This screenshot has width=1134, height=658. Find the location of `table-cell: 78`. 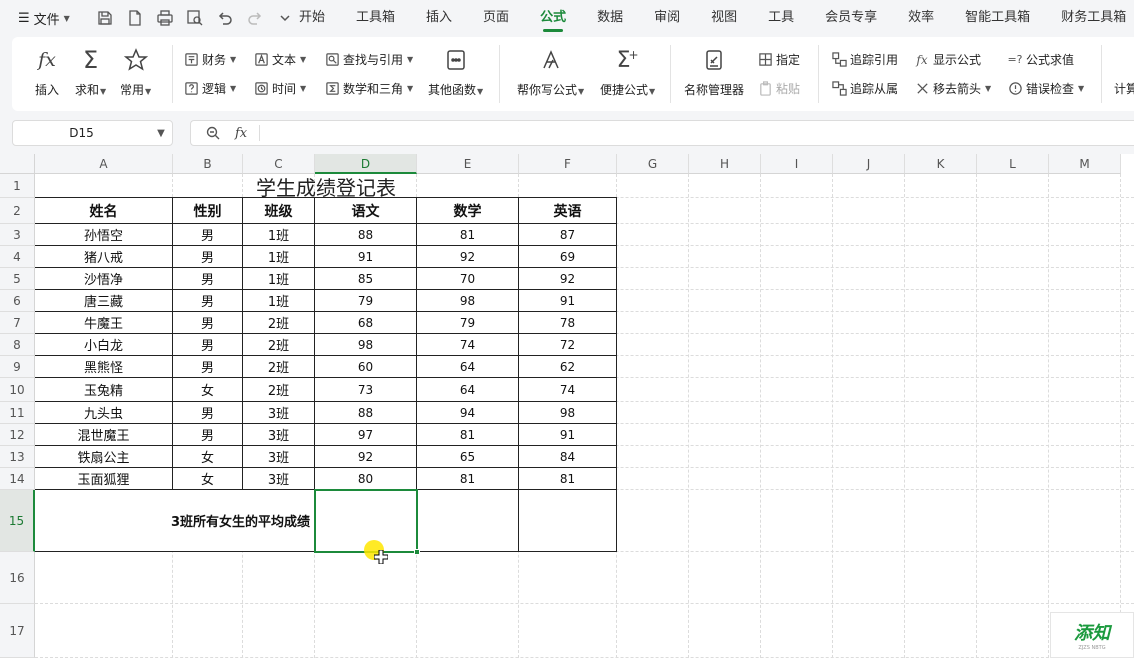

table-cell: 78 is located at coordinates (568, 323).